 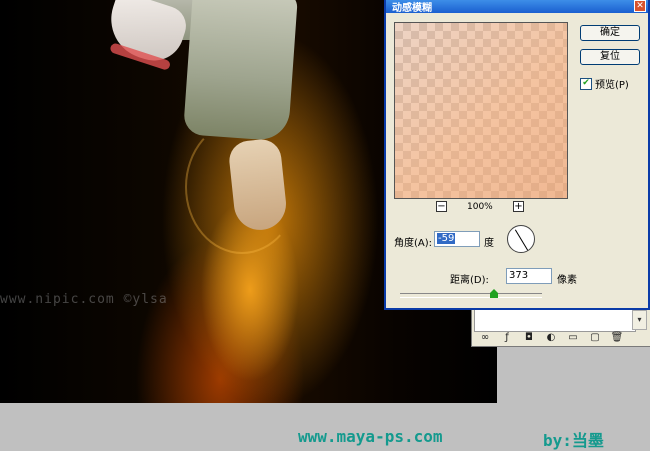 What do you see at coordinates (573, 440) in the screenshot?
I see `author-credit: by:当墨` at bounding box center [573, 440].